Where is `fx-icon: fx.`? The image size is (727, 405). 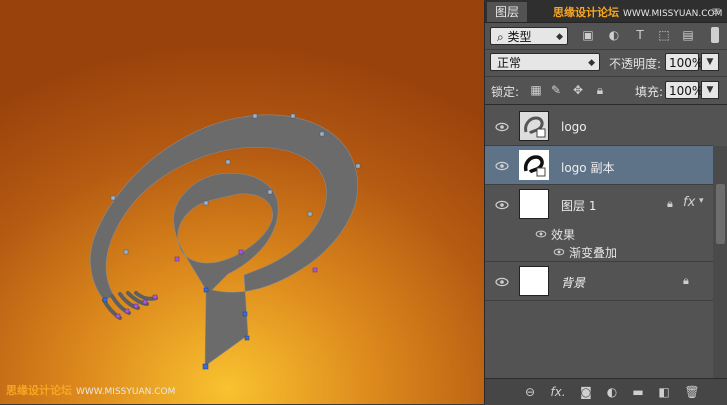 fx-icon: fx. is located at coordinates (558, 392).